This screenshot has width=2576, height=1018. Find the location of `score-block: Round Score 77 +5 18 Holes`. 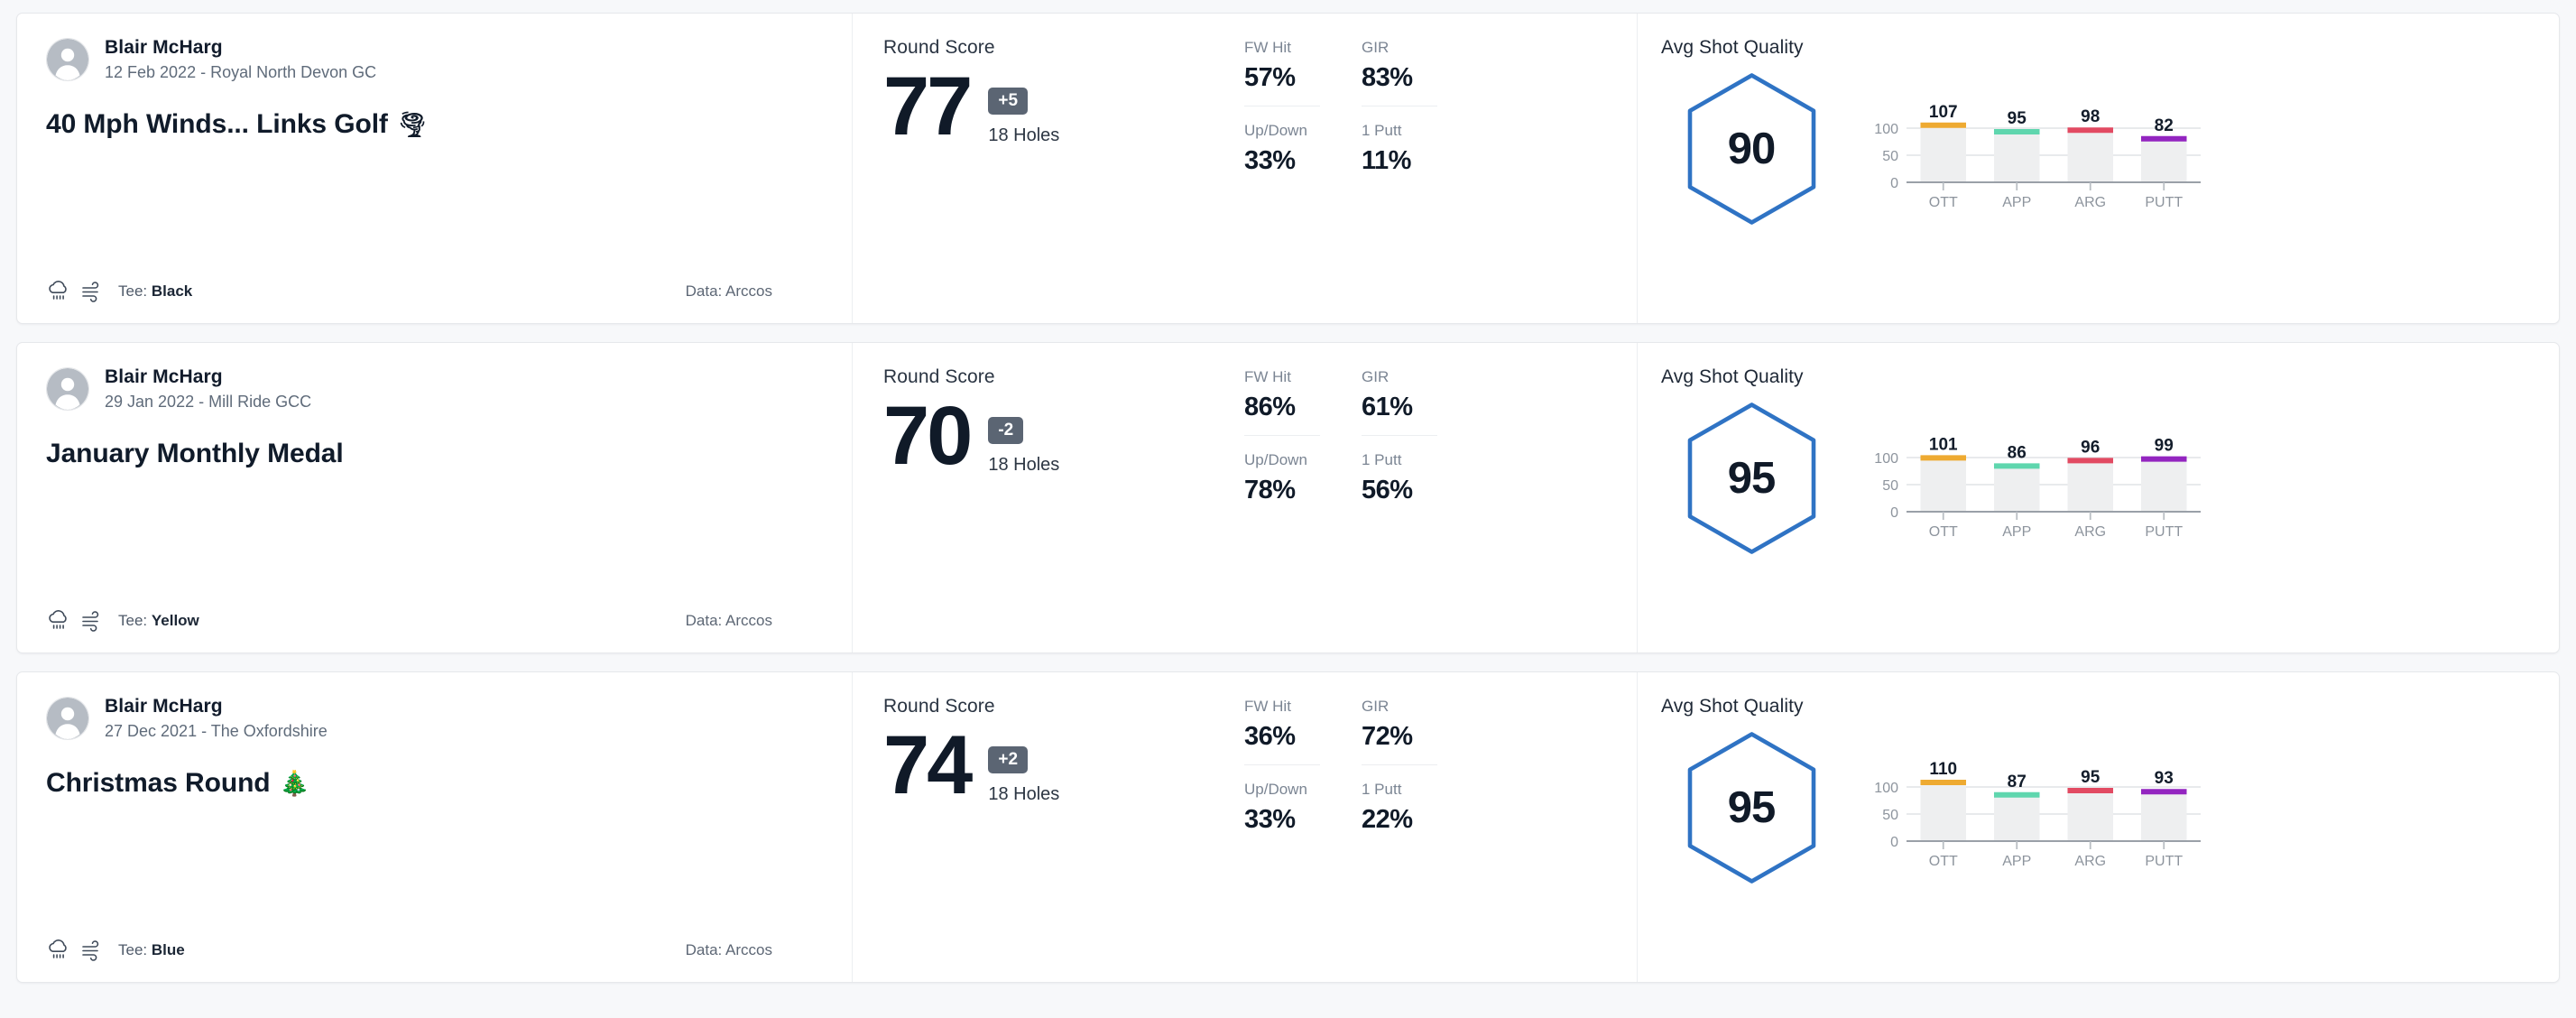

score-block: Round Score 77 +5 18 Holes is located at coordinates (1059, 93).